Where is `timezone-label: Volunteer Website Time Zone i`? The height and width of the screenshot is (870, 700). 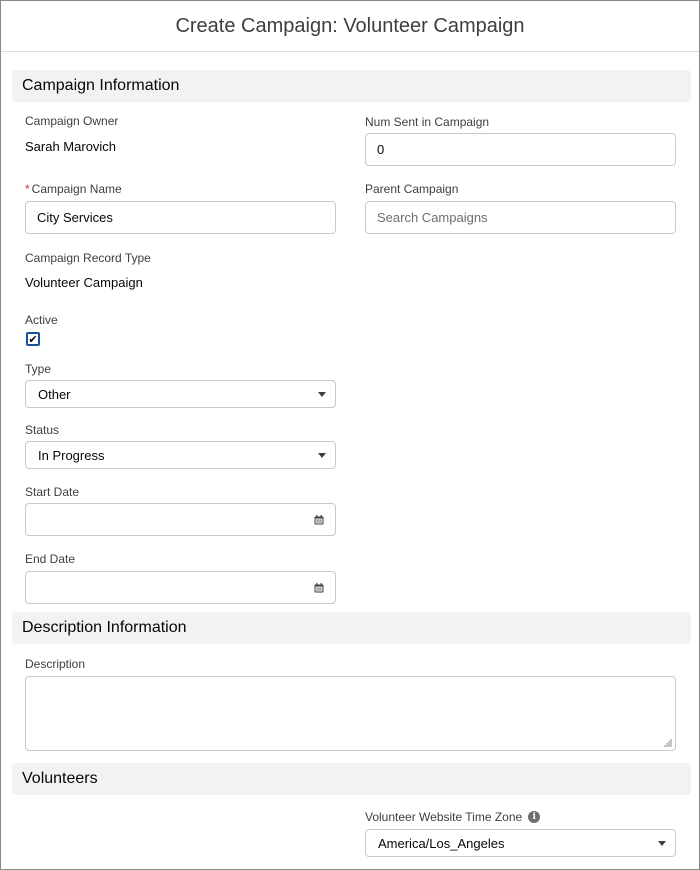 timezone-label: Volunteer Website Time Zone i is located at coordinates (453, 817).